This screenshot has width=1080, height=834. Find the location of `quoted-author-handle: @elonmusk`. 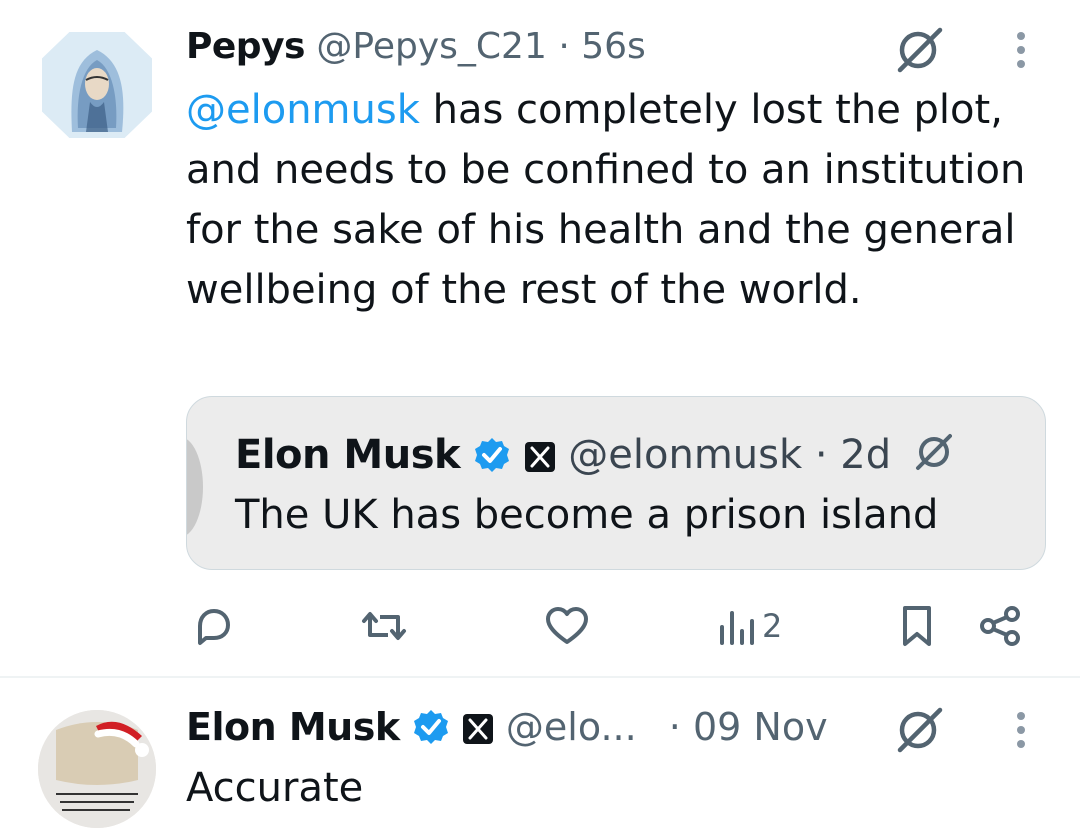

quoted-author-handle: @elonmusk is located at coordinates (685, 455).